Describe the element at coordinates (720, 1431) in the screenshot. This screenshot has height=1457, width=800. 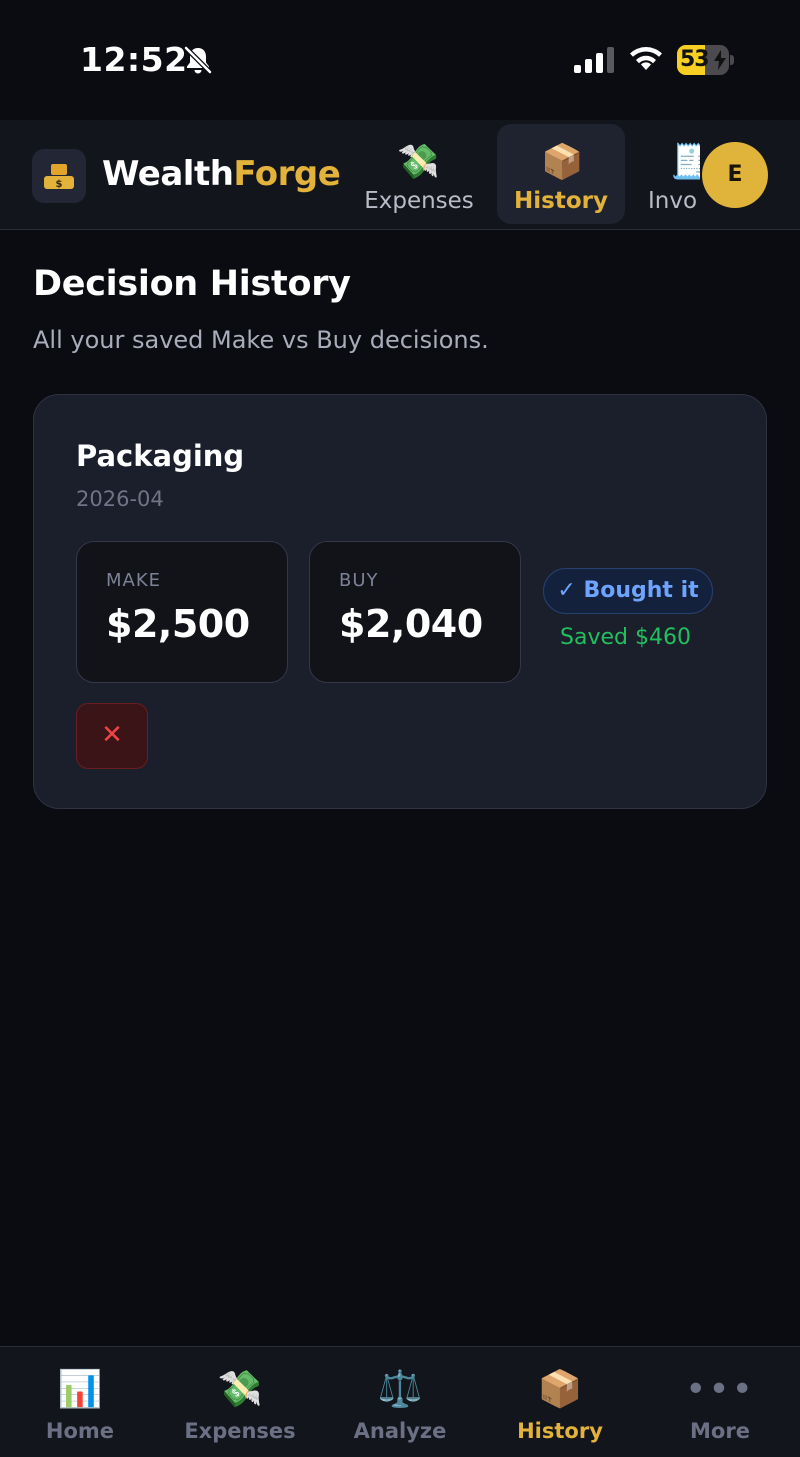
I see `bottom-nav-more-label: More` at that location.